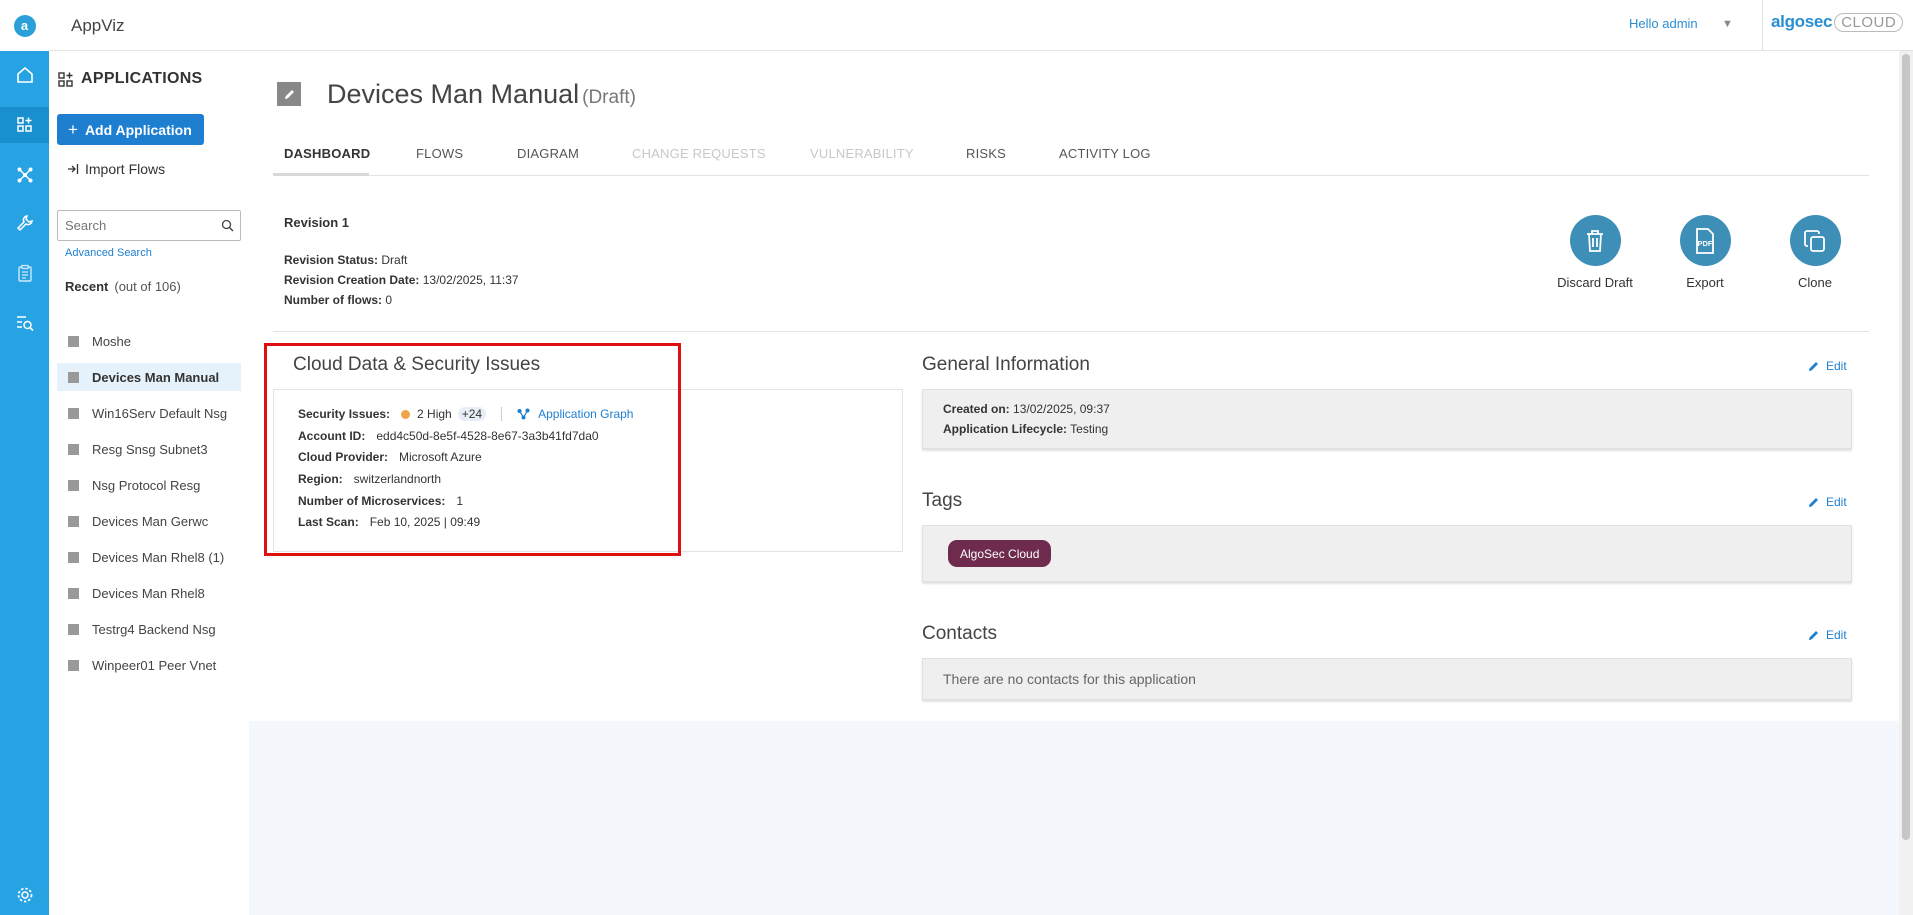  Describe the element at coordinates (956, 25) in the screenshot. I see `top-bar: a AppViz Hello admin ▼ algosec CLOUD` at that location.